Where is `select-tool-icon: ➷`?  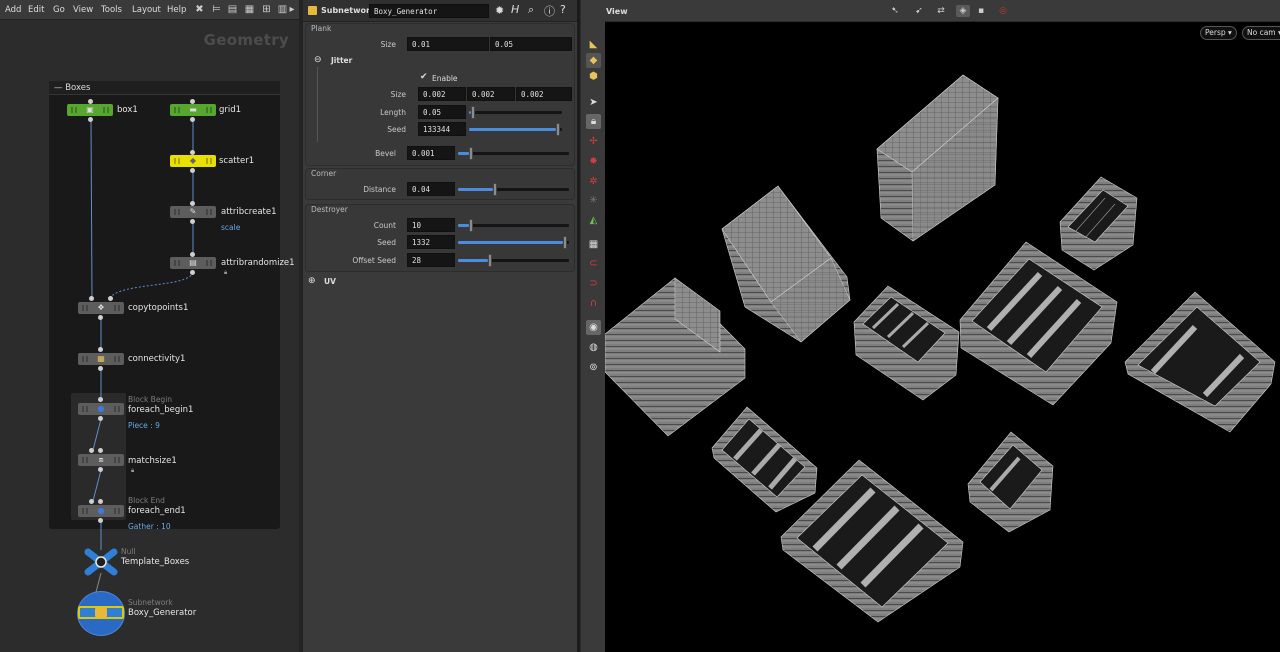
select-tool-icon: ➷ is located at coordinates (895, 11).